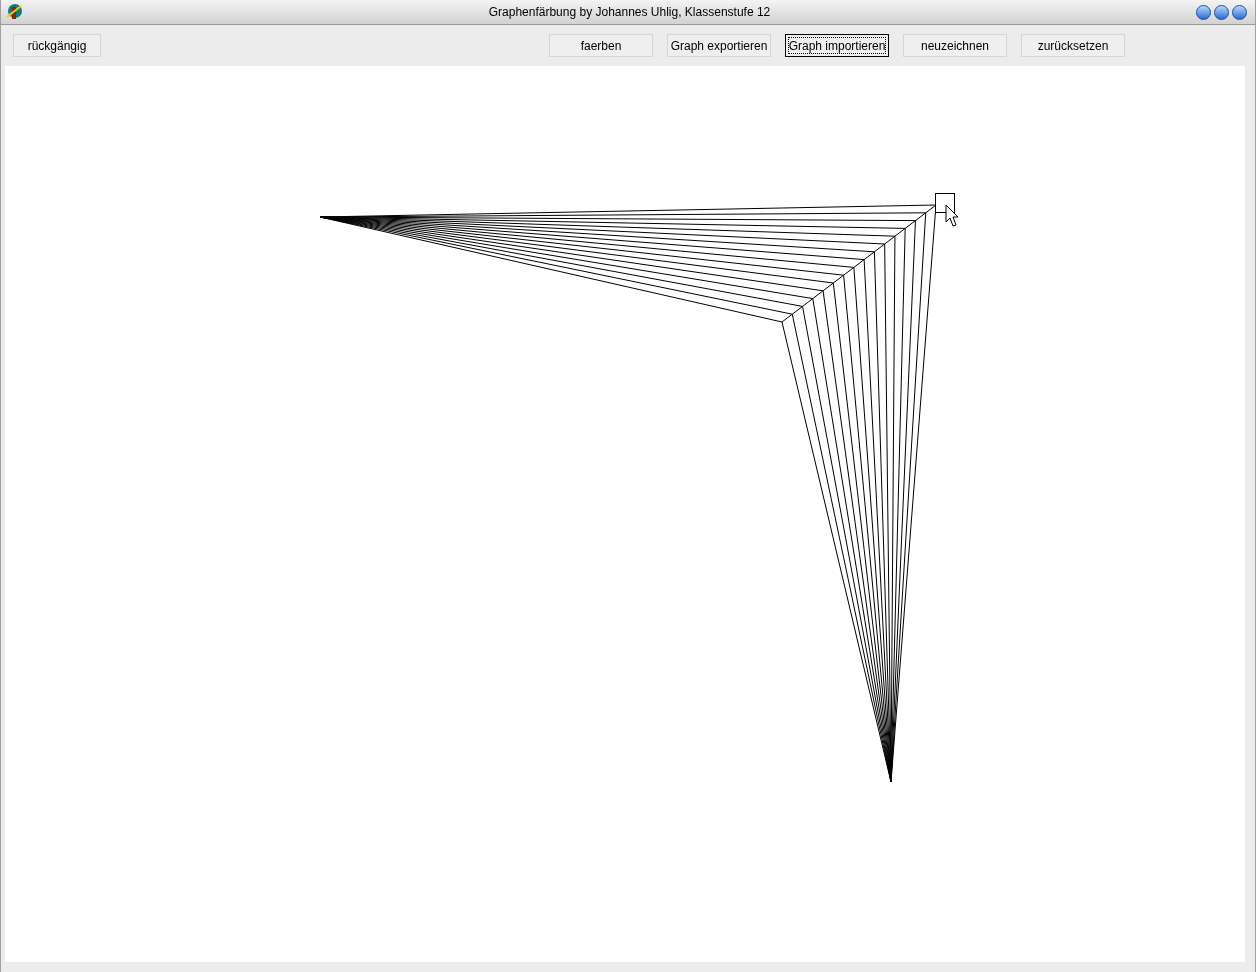 The image size is (1256, 972). I want to click on toolbar-button: rückgängig, so click(57, 45).